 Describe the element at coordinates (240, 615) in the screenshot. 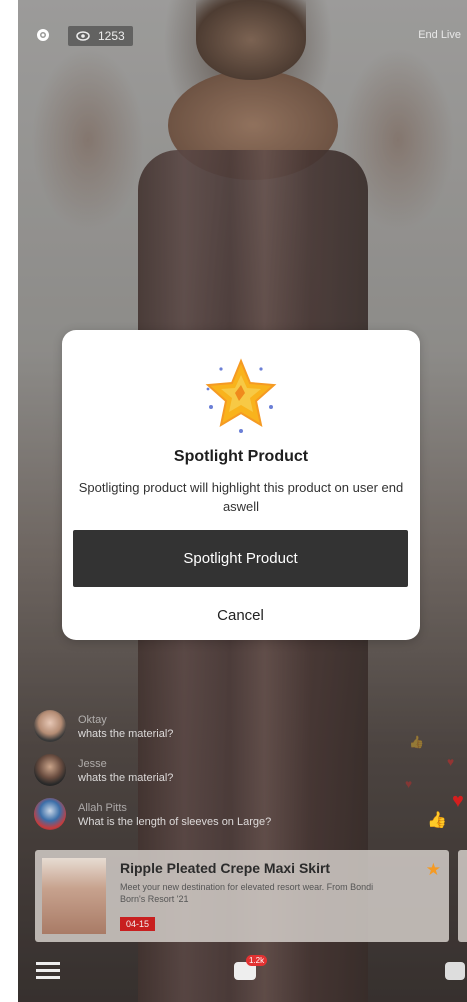

I see `cancel-button: Cancel` at that location.